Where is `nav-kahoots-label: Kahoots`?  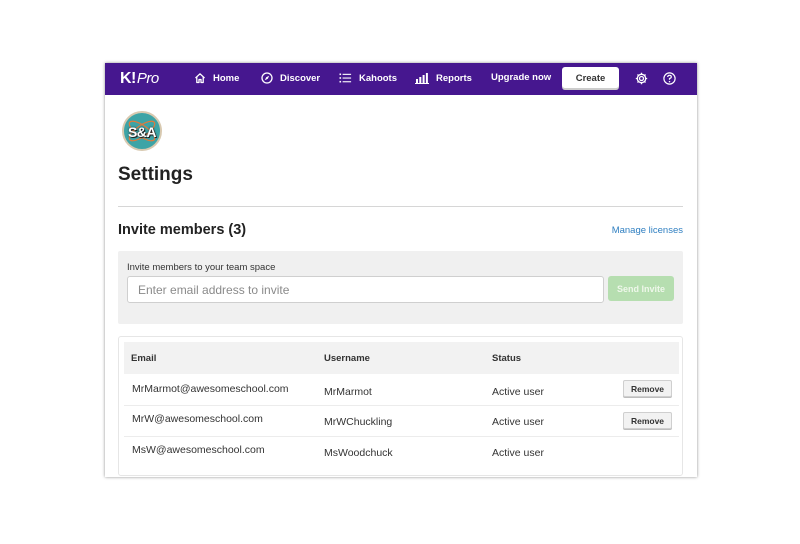
nav-kahoots-label: Kahoots is located at coordinates (378, 78).